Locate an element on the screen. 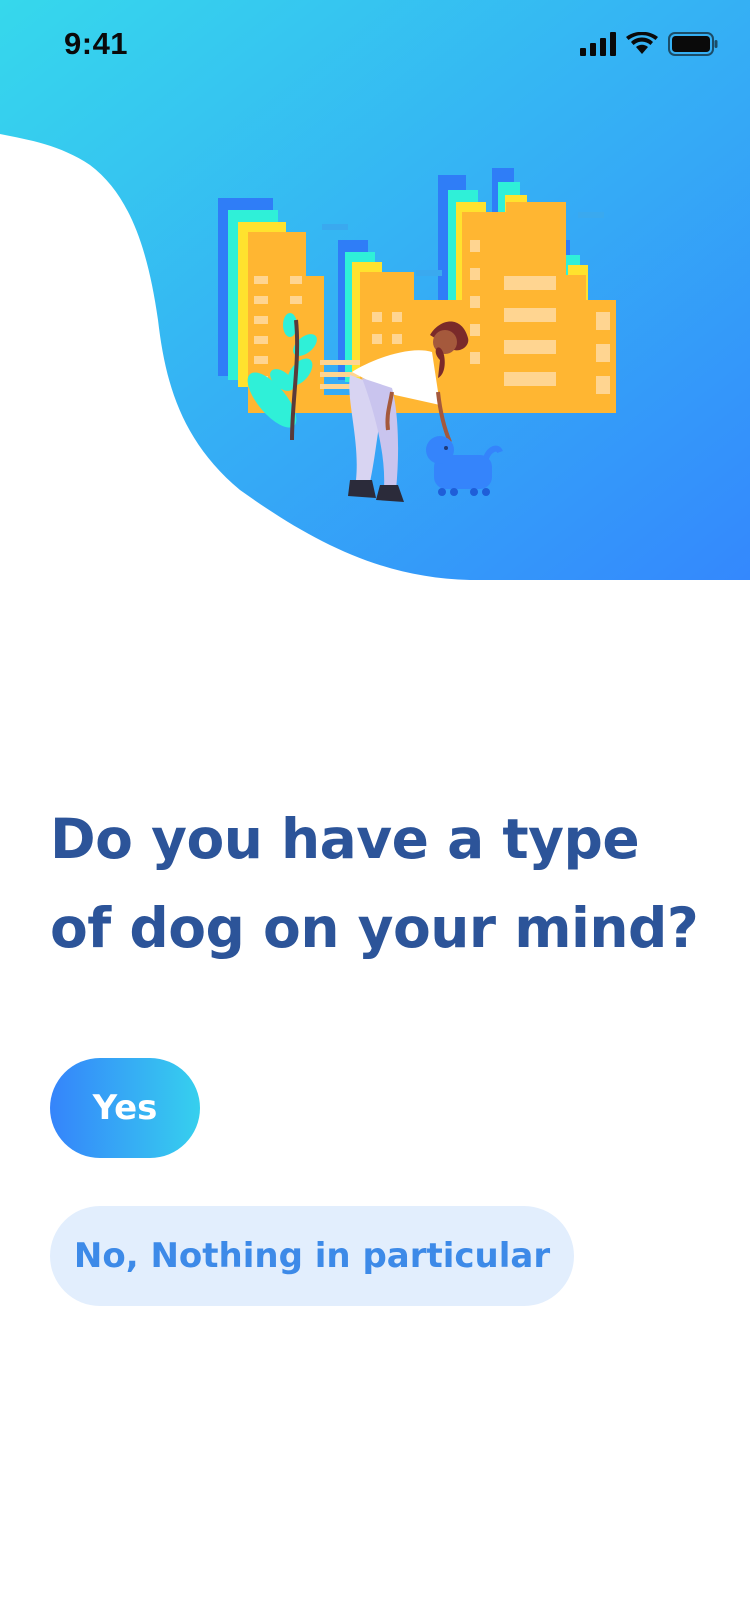 This screenshot has height=1624, width=750. status-bar: 9:41 is located at coordinates (375, 46).